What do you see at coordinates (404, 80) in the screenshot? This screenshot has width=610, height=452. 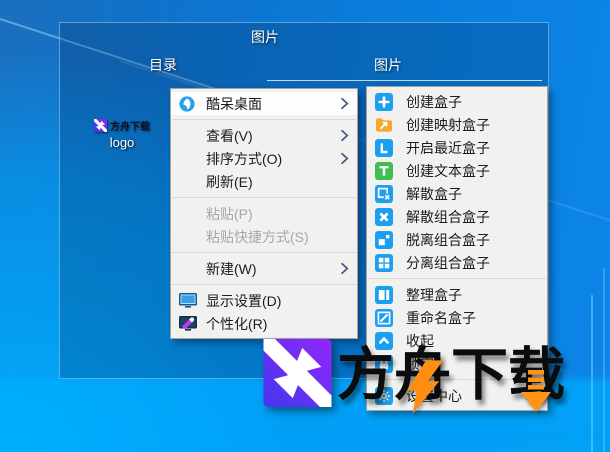 I see `column-underline` at bounding box center [404, 80].